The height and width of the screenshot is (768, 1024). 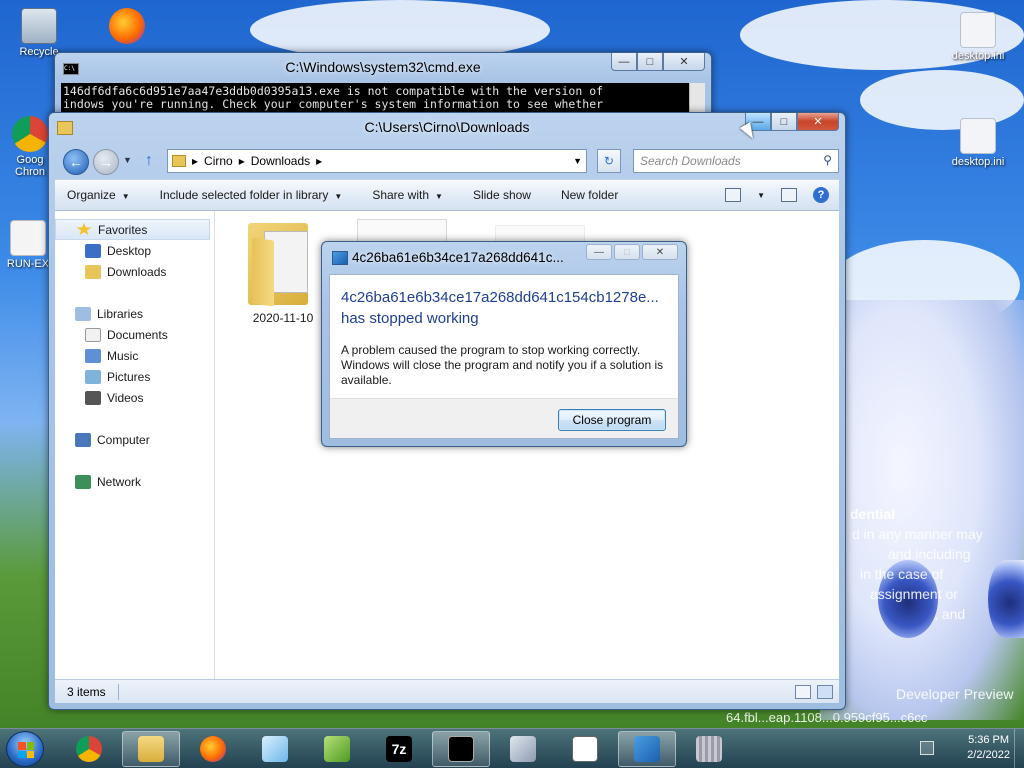 I want to click on image-icon, so click(x=709, y=749).